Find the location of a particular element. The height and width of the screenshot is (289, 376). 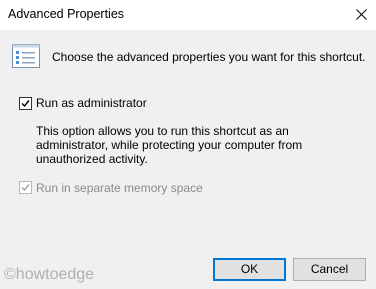

ok-button: OK is located at coordinates (249, 269).